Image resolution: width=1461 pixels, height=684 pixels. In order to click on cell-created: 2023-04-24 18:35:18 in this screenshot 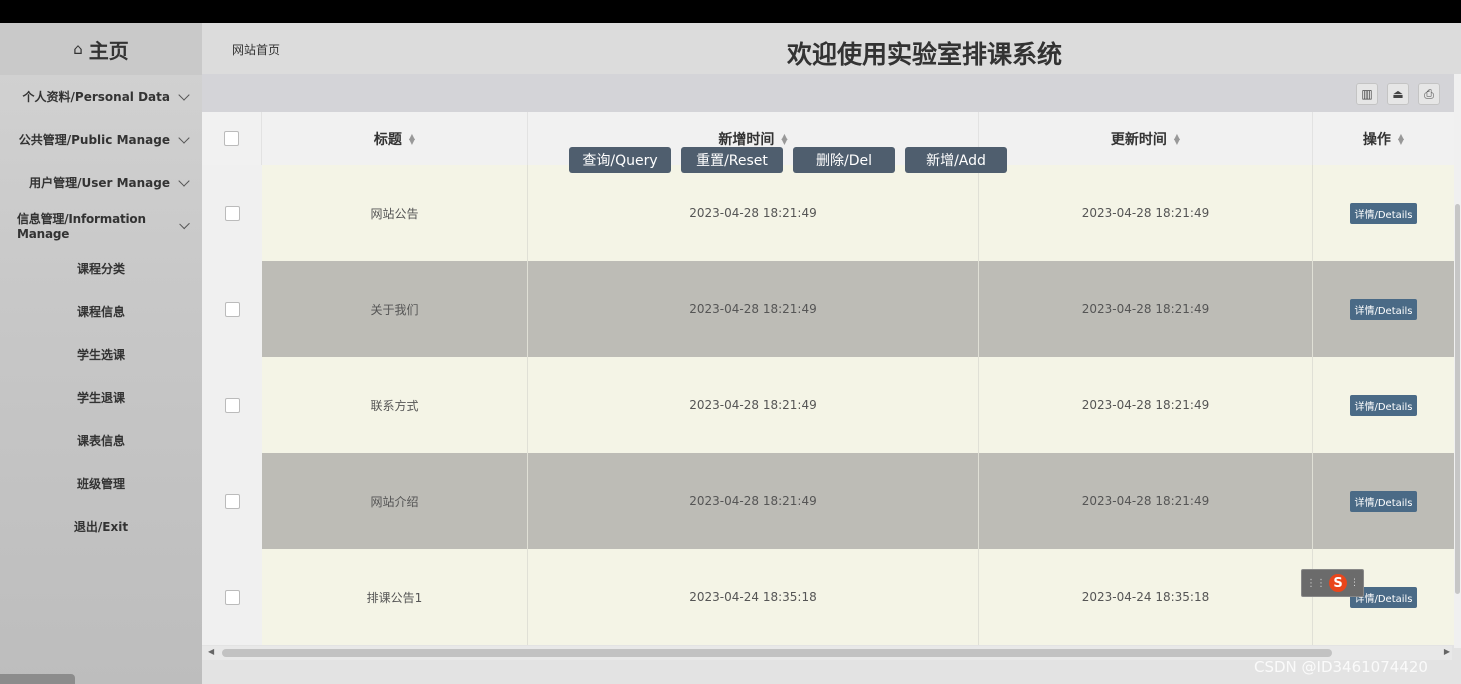, I will do `click(753, 597)`.